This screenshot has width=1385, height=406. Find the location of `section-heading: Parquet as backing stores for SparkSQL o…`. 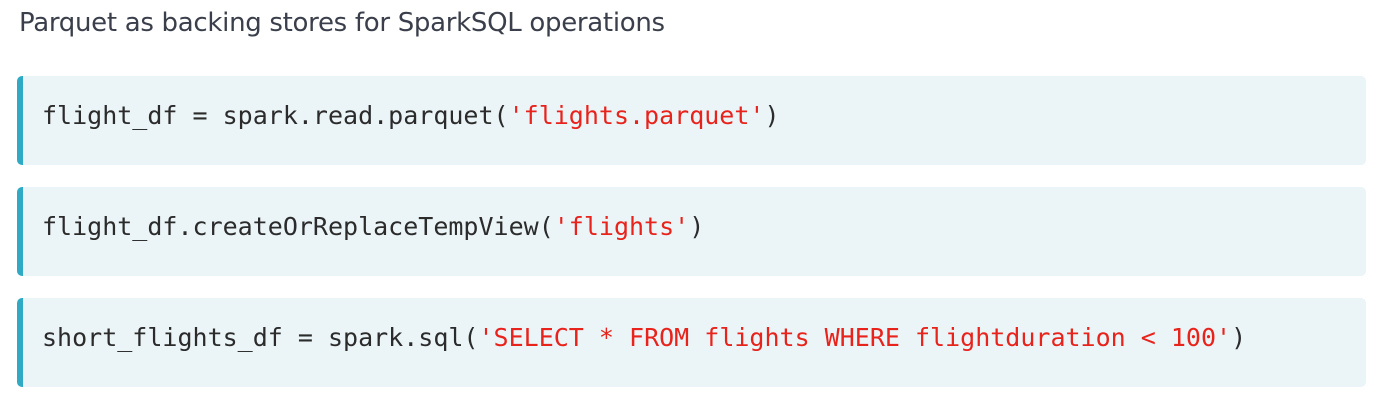

section-heading: Parquet as backing stores for SparkSQL o… is located at coordinates (342, 23).